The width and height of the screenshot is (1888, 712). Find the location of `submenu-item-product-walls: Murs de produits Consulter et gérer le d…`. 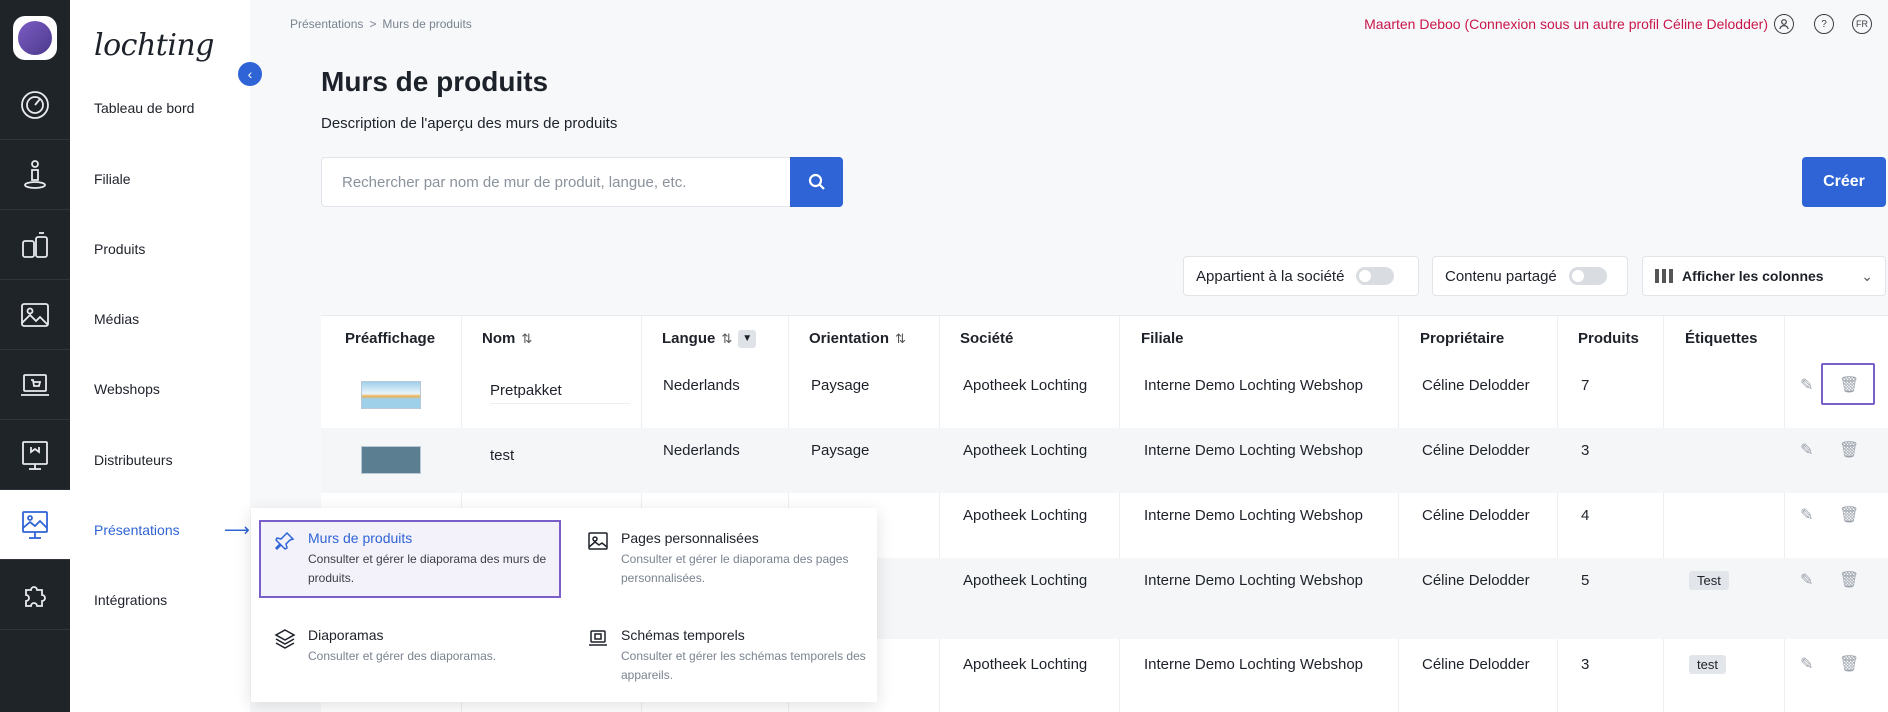

submenu-item-product-walls: Murs de produits Consulter et gérer le d… is located at coordinates (441, 559).